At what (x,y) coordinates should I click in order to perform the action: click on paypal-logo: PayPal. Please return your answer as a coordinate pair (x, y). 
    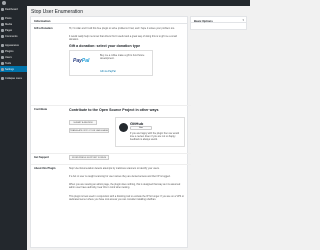
    Looking at the image, I should click on (81, 61).